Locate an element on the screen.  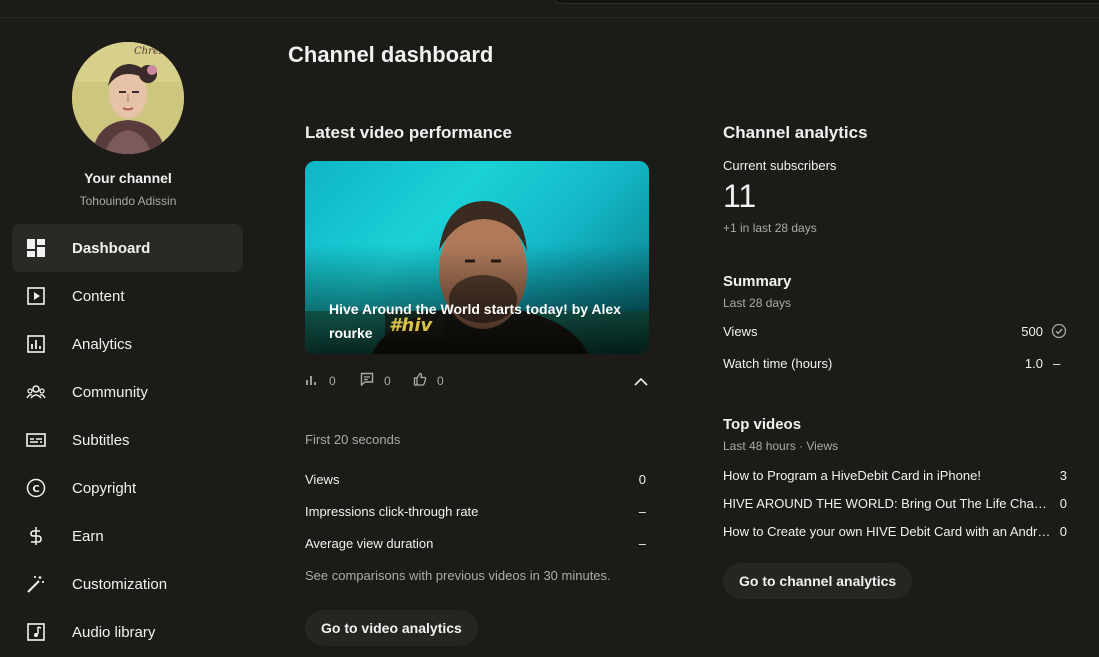
sidebar-item-community: Community is located at coordinates (127, 392).